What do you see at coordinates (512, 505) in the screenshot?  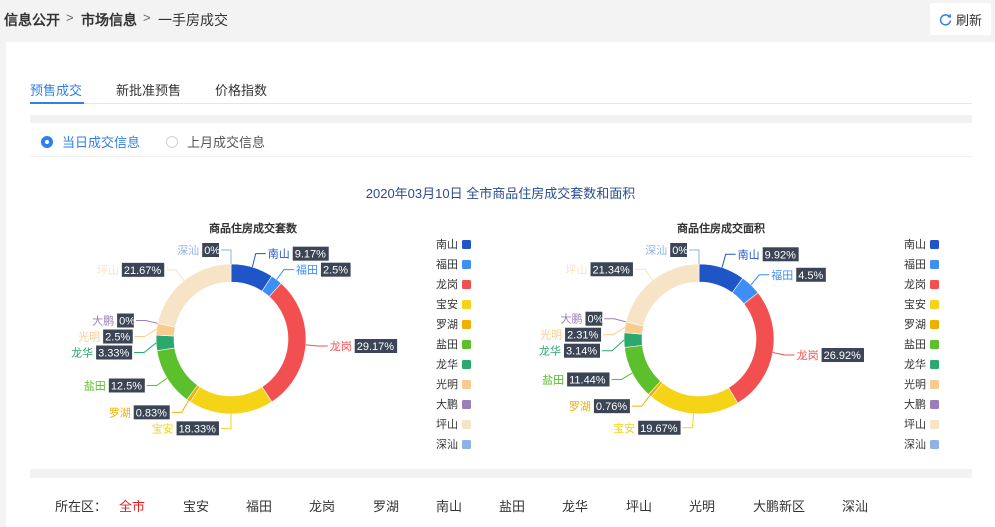 I see `district-option: 盐田` at bounding box center [512, 505].